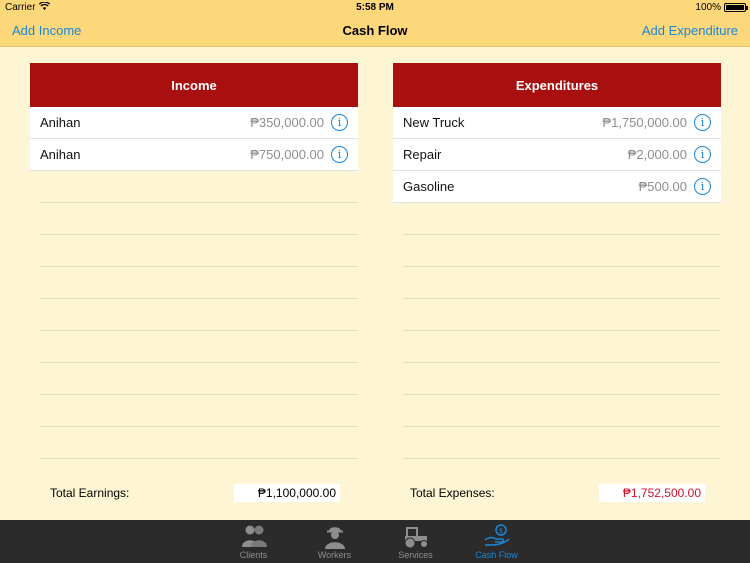  Describe the element at coordinates (662, 186) in the screenshot. I see `expenditure-amount: ₱500.00` at that location.